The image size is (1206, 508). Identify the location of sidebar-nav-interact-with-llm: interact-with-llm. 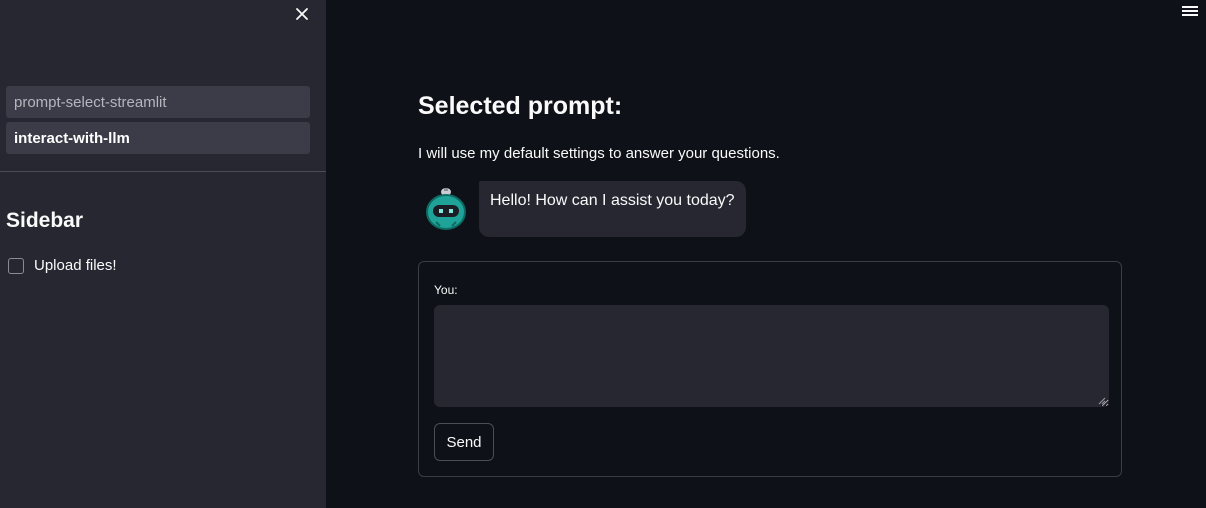
(158, 138).